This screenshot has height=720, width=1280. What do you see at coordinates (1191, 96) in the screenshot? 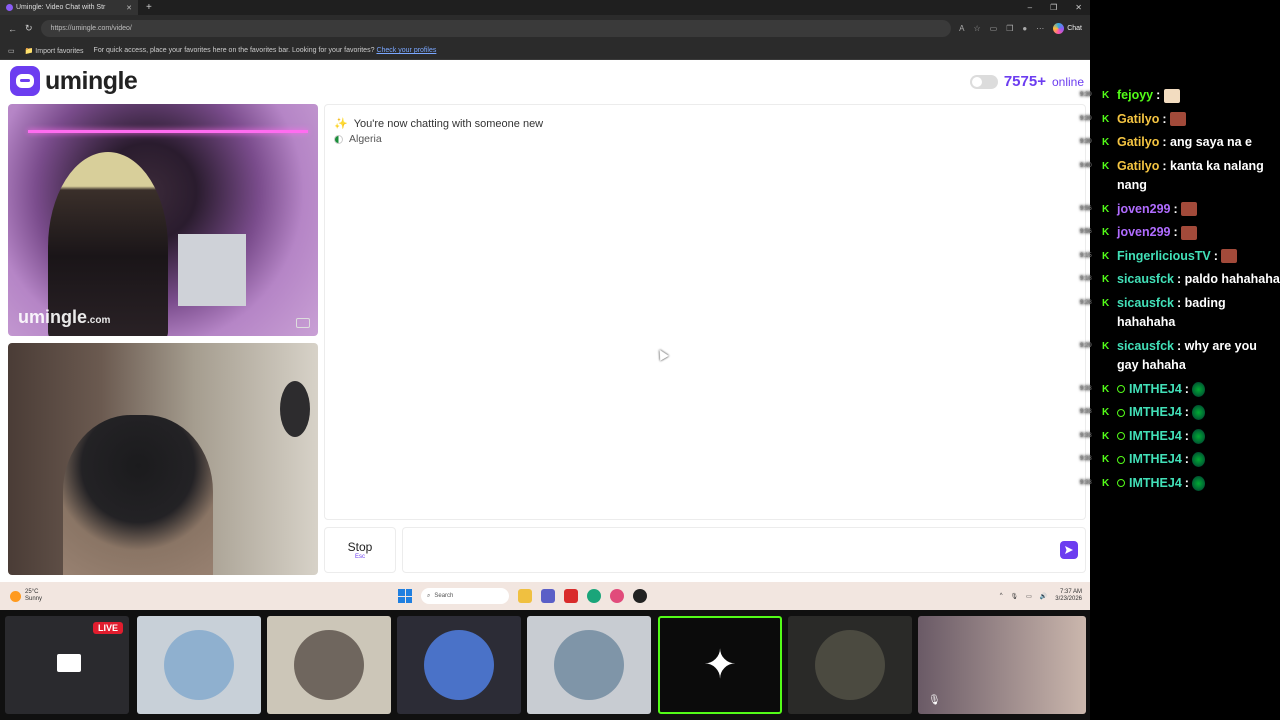
I see `chat-body: fejoyy:` at bounding box center [1191, 96].